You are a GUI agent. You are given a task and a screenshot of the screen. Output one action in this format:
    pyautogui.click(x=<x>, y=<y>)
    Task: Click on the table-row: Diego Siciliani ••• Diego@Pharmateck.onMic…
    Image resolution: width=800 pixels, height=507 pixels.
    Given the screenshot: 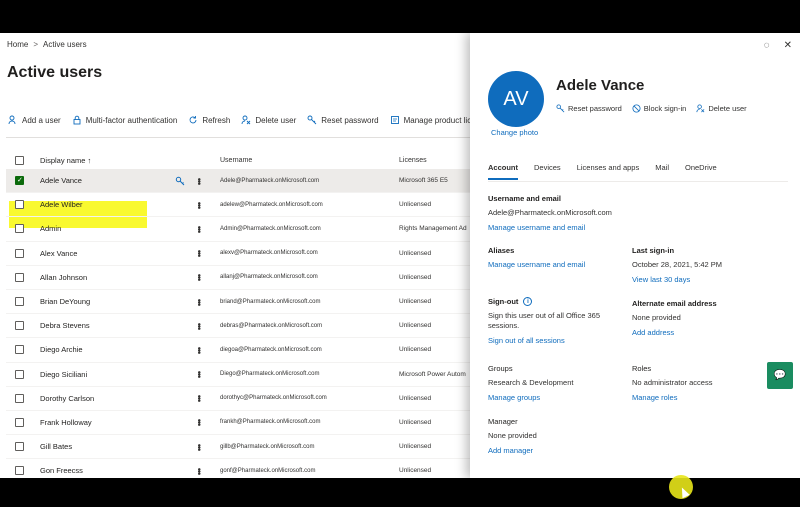 What is the action you would take?
    pyautogui.click(x=238, y=375)
    